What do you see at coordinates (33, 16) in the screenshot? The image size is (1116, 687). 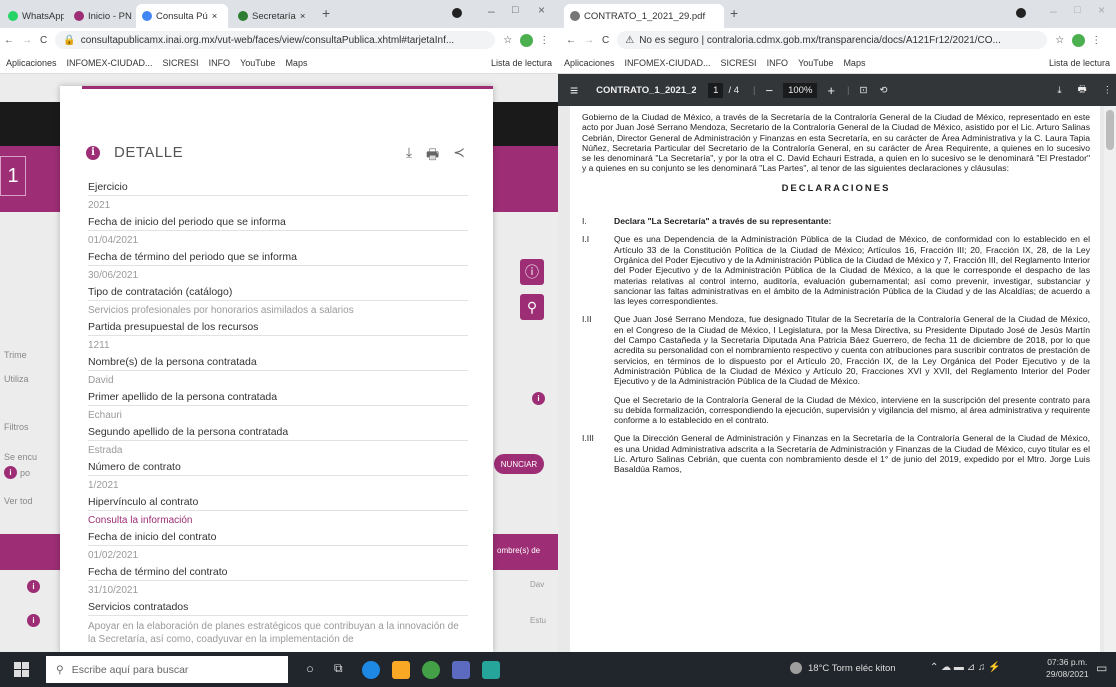 I see `tab-whatsapp: WhatsApp×` at bounding box center [33, 16].